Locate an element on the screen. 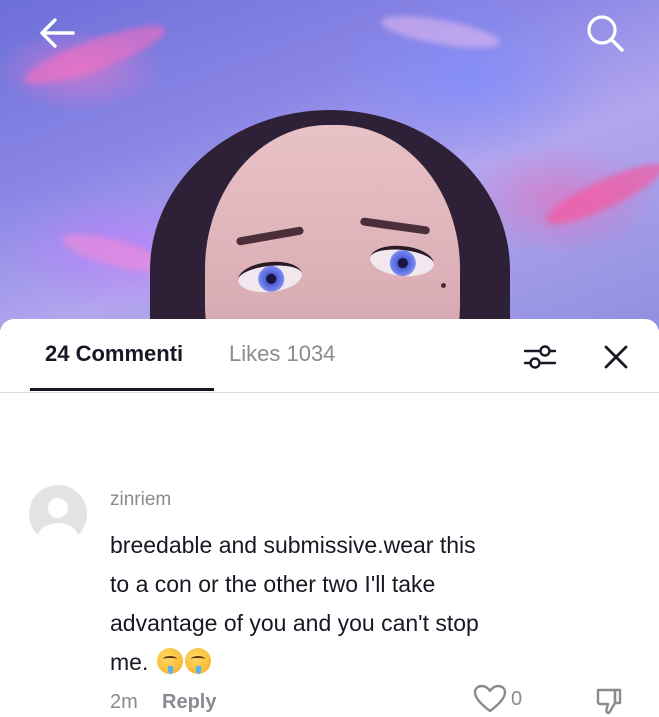 The width and height of the screenshot is (659, 717). like-count: 0 is located at coordinates (517, 698).